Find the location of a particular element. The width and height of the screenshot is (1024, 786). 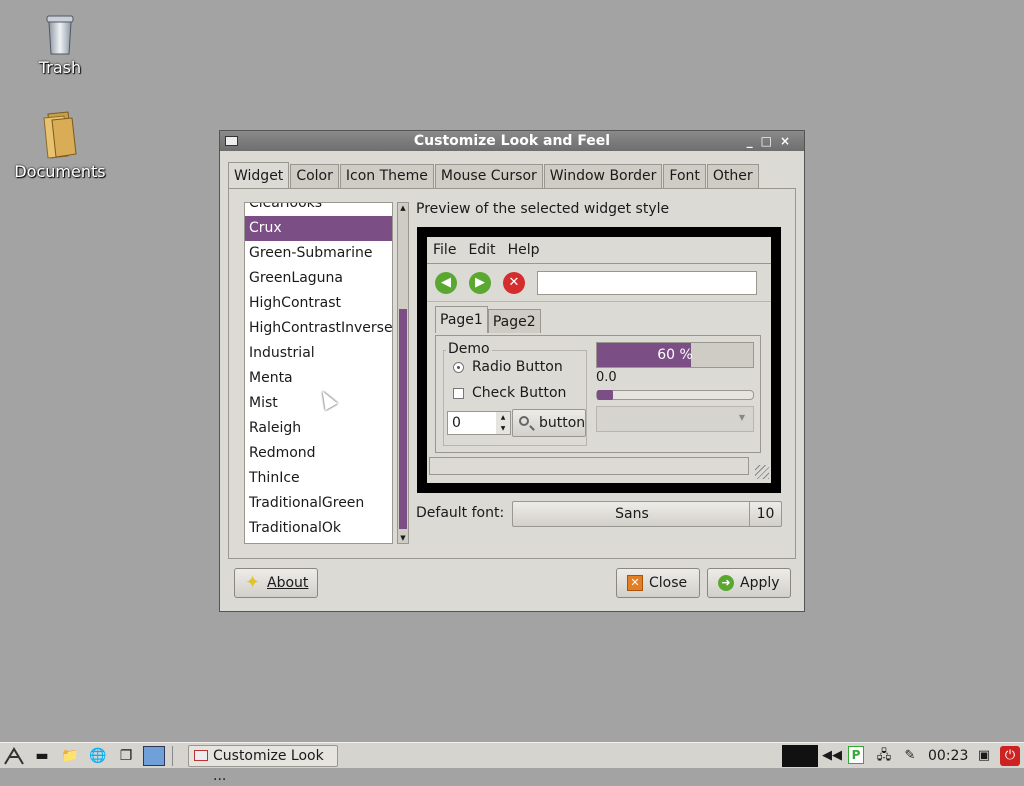

scale-value: 0.0 is located at coordinates (606, 377).